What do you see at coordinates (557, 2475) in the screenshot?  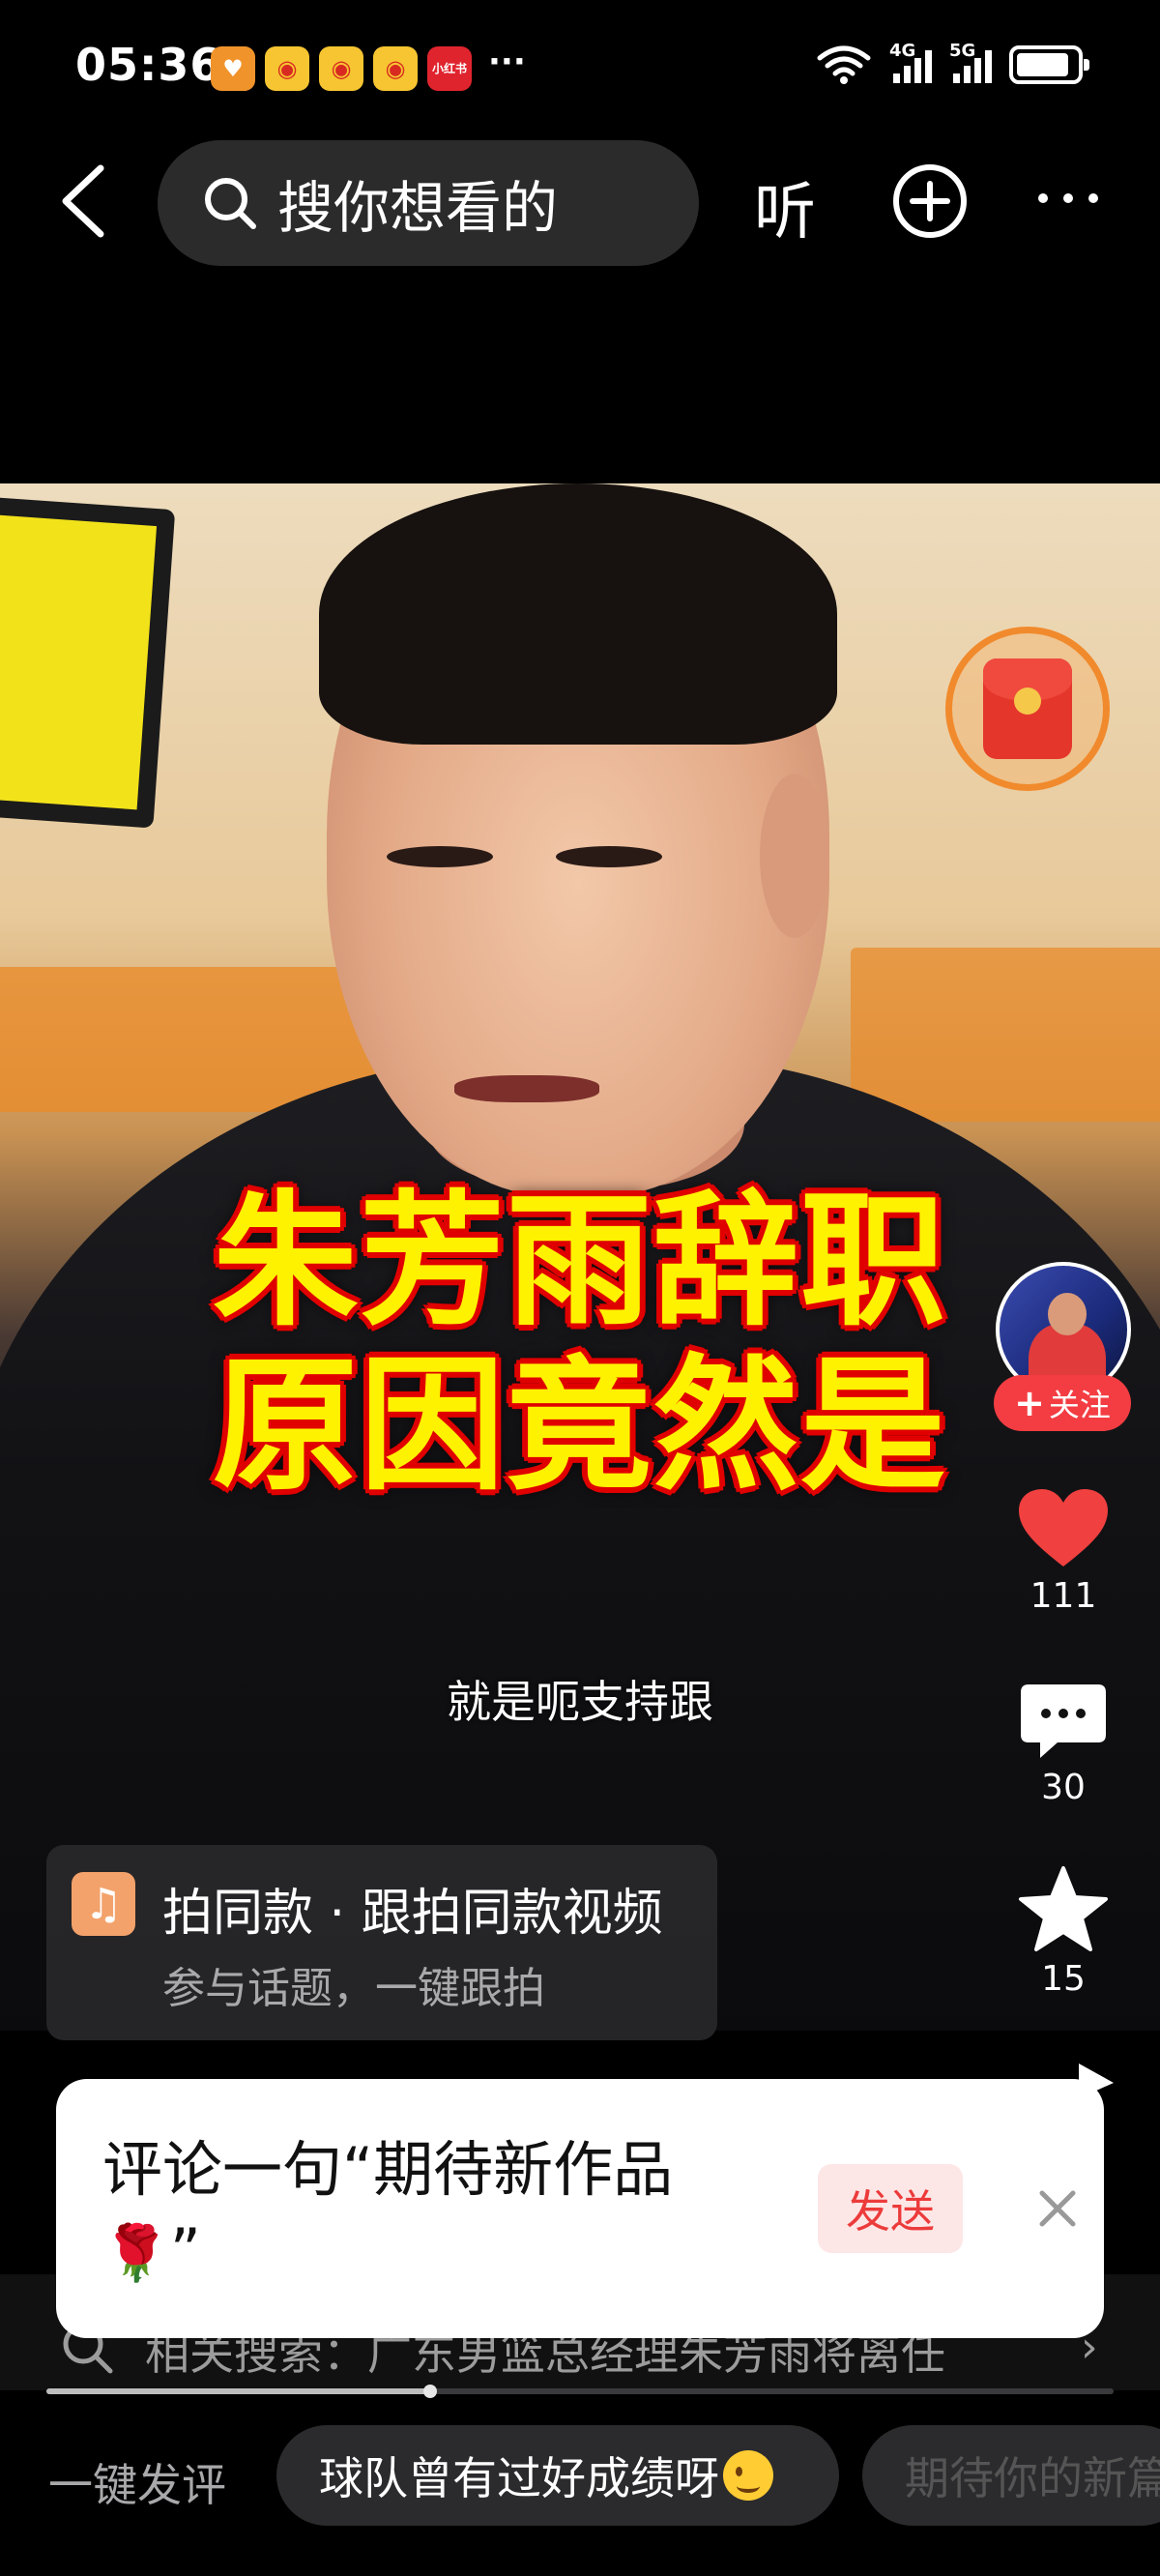 I see `quick-comment-chip: 球队曾有过好成绩呀` at bounding box center [557, 2475].